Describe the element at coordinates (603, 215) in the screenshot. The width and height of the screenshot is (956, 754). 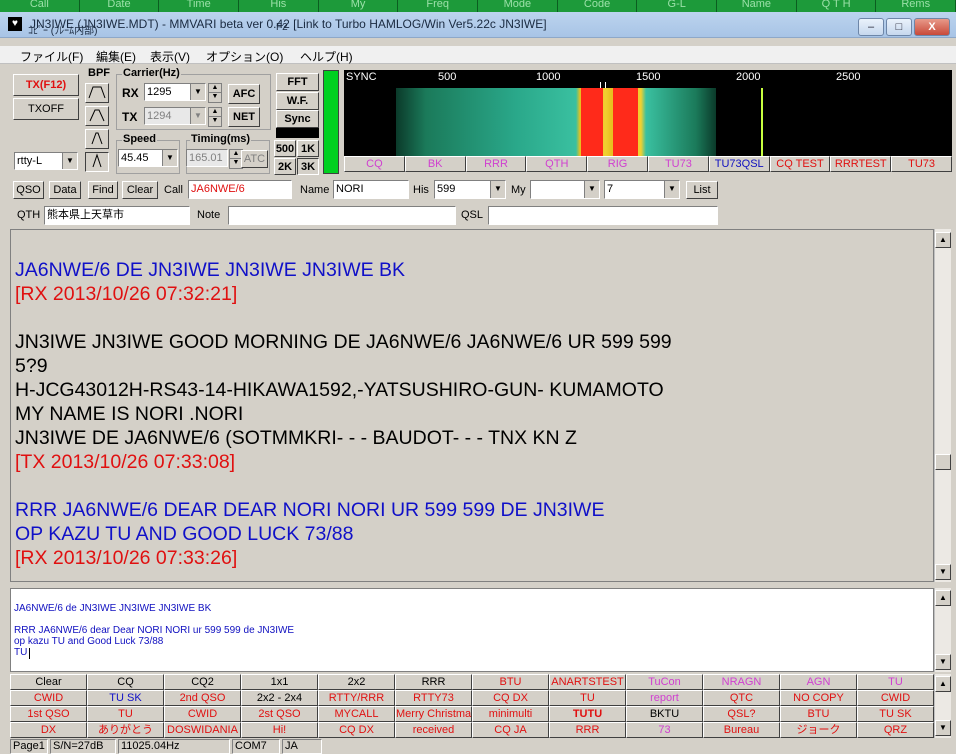
I see `qsl-input` at that location.